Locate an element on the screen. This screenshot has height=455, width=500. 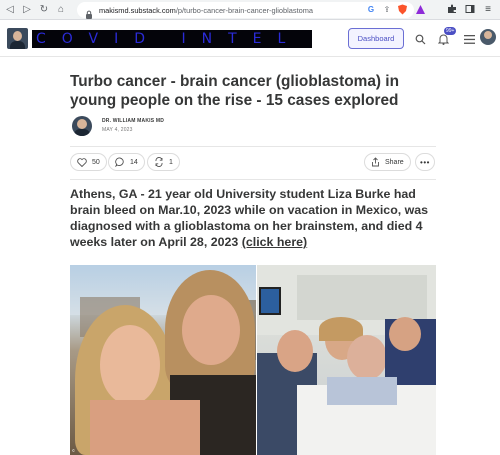
sidebar-icon is located at coordinates (470, 9).